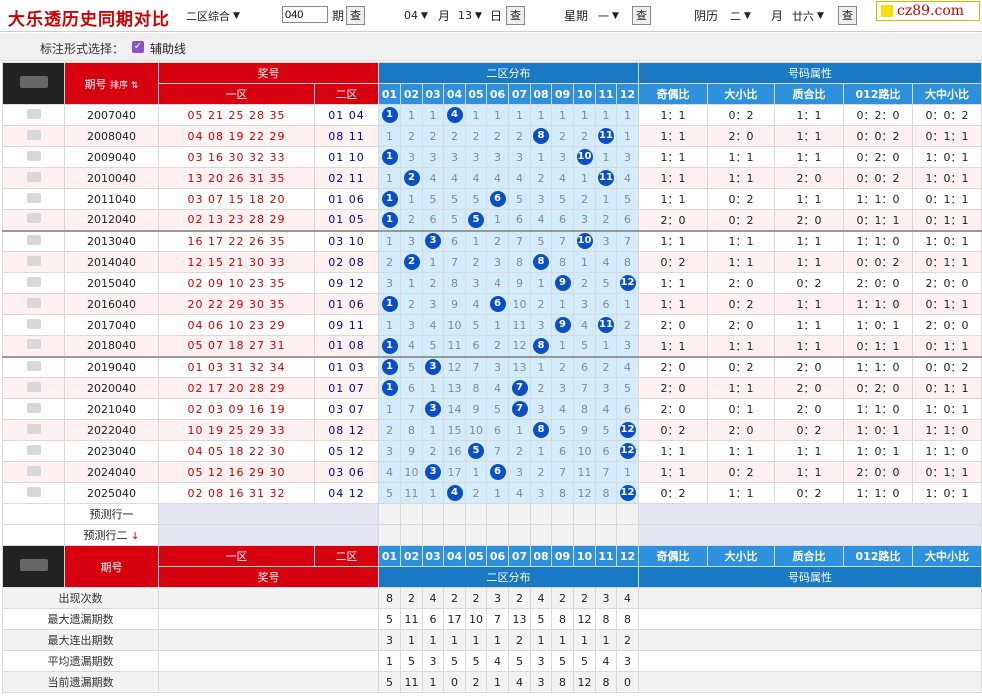 This screenshot has width=982, height=700. I want to click on issue-input, so click(305, 14).